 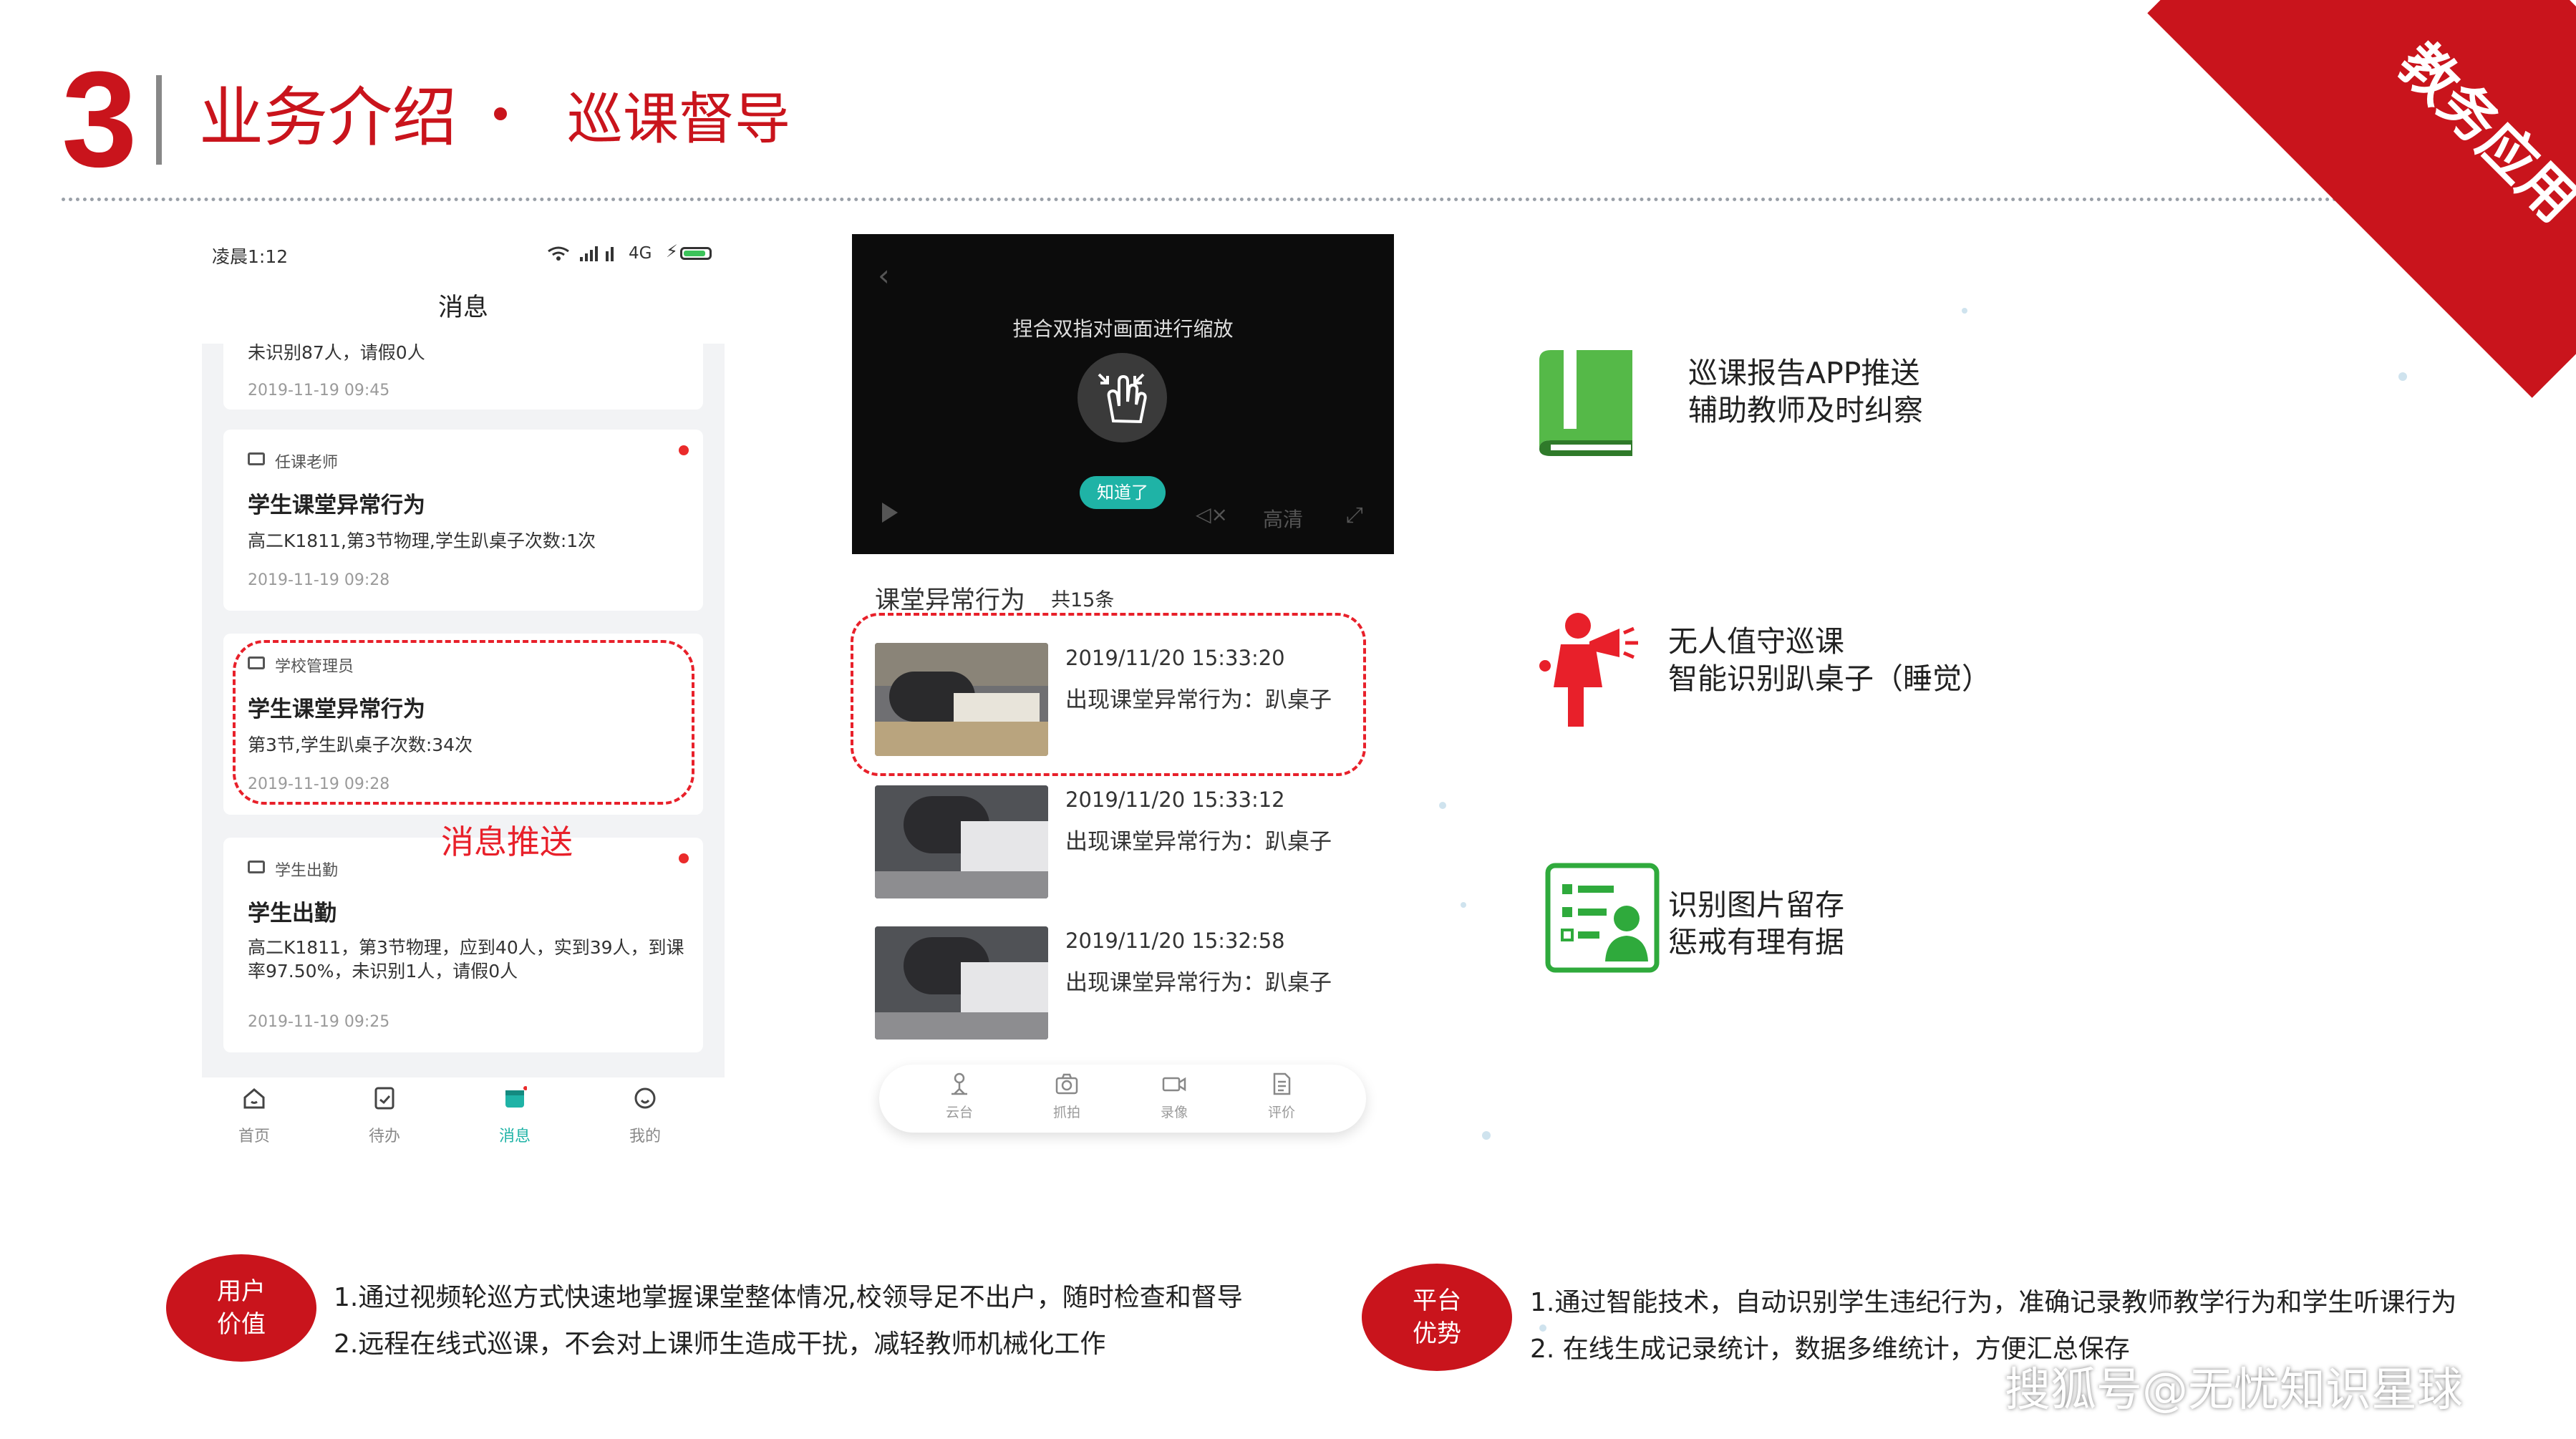 I want to click on badge-line: 价值, so click(x=241, y=1324).